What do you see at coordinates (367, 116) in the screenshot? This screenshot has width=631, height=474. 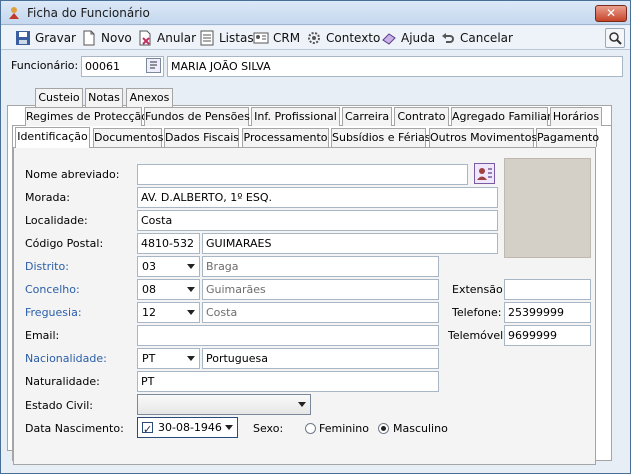 I see `tab-carreira: Carreira` at bounding box center [367, 116].